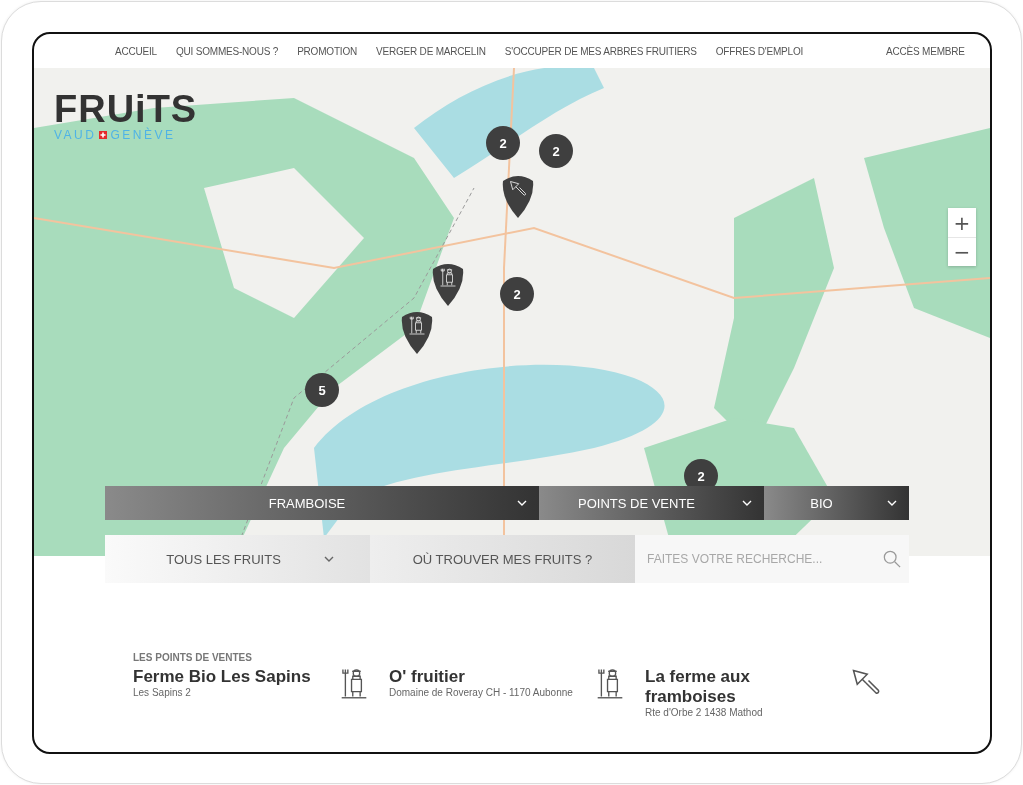 This screenshot has height=785, width=1023. Describe the element at coordinates (489, 677) in the screenshot. I see `shop-name: O' fruitier` at that location.